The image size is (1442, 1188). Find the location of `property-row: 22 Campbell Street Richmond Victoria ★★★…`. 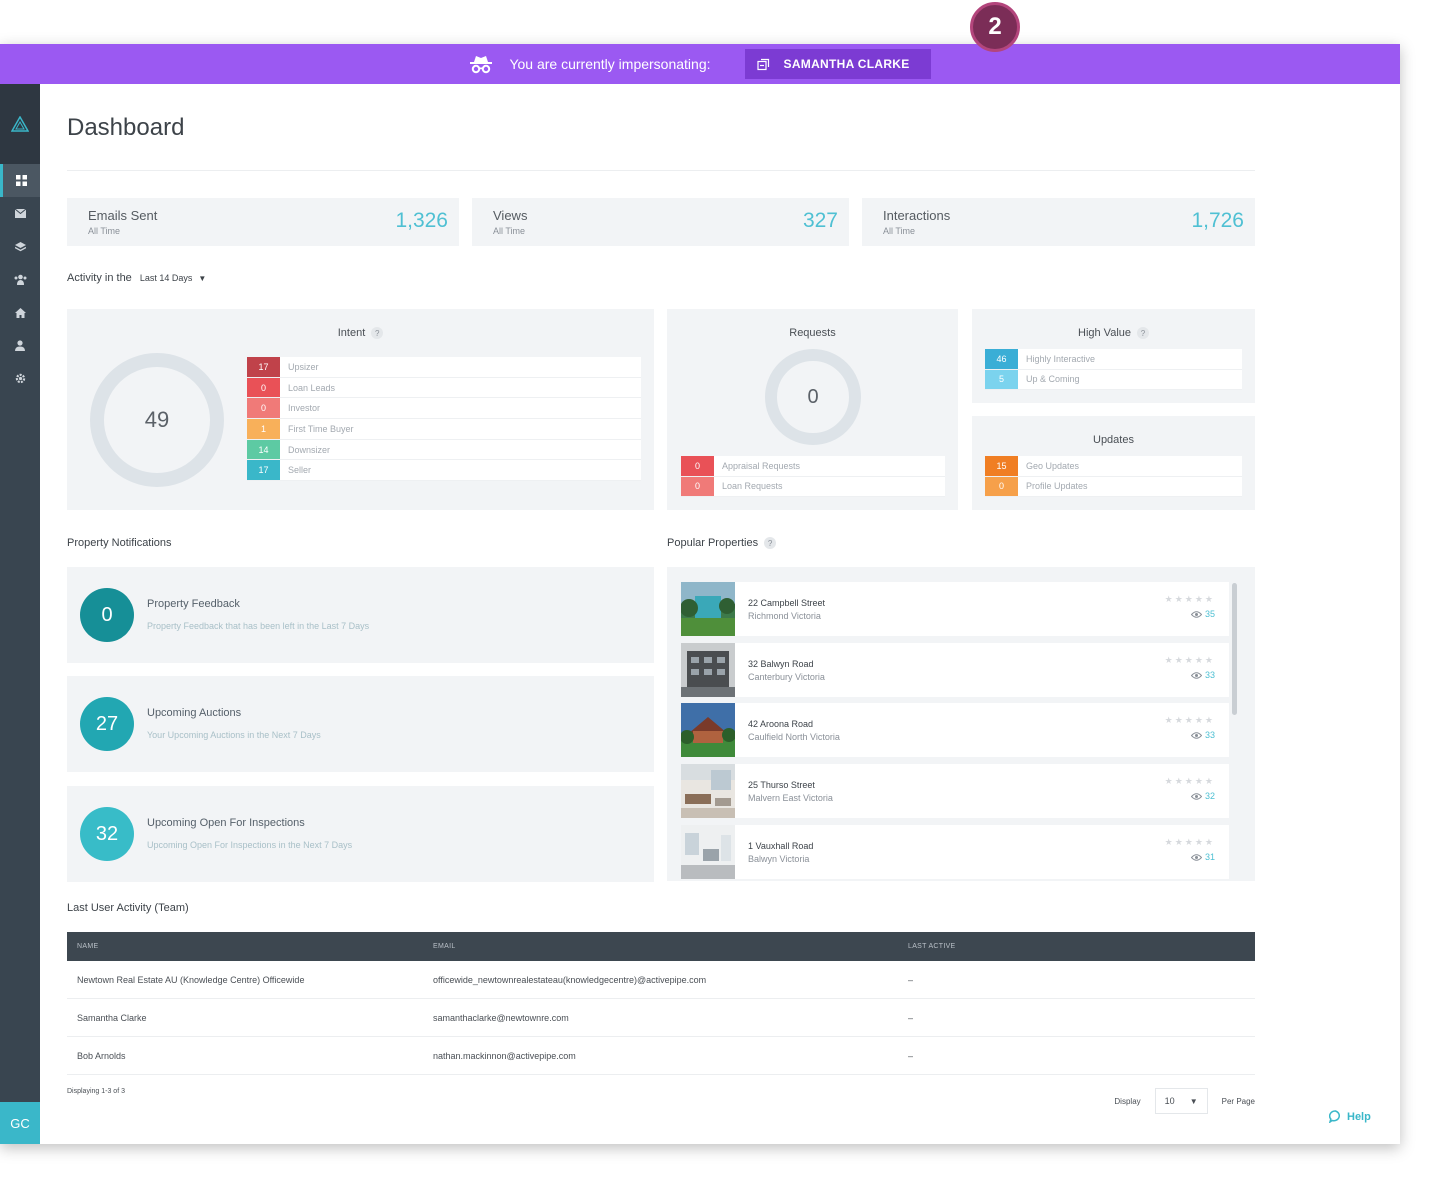

property-row: 22 Campbell Street Richmond Victoria ★★★… is located at coordinates (955, 609).